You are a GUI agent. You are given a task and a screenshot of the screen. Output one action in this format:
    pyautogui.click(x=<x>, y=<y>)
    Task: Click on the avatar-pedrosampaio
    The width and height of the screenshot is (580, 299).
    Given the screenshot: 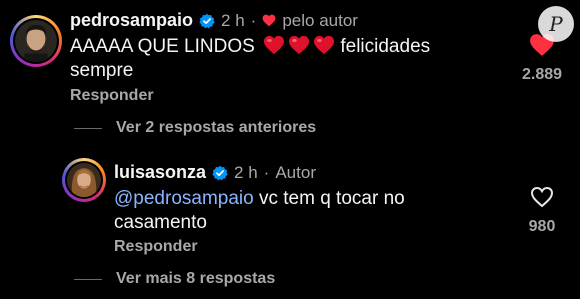 What is the action you would take?
    pyautogui.click(x=36, y=41)
    